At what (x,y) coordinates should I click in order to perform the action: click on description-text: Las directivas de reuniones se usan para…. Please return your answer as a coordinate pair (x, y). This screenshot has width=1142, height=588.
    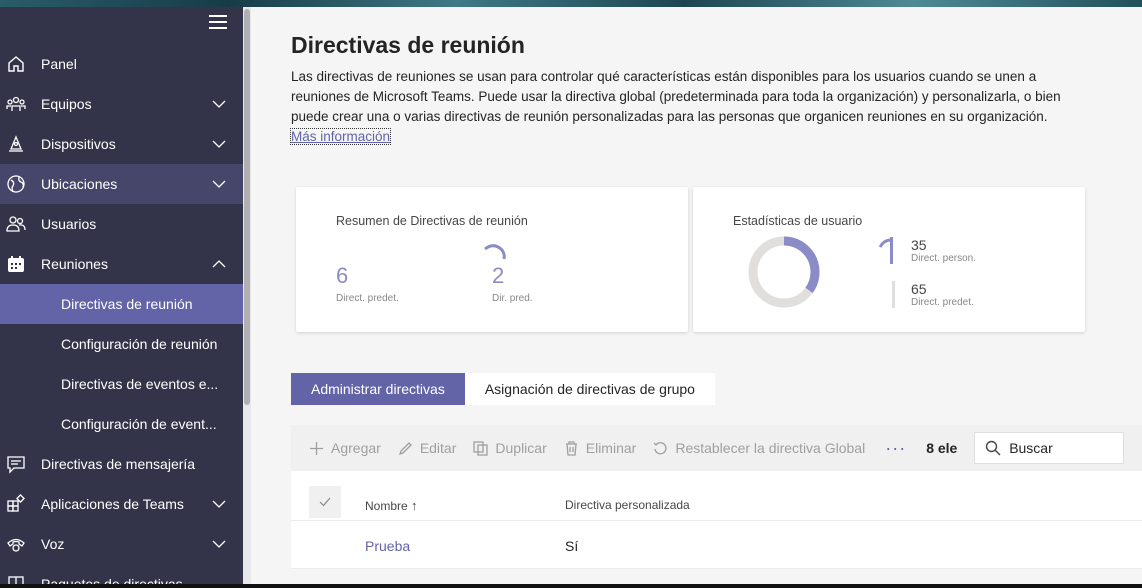
    Looking at the image, I should click on (676, 96).